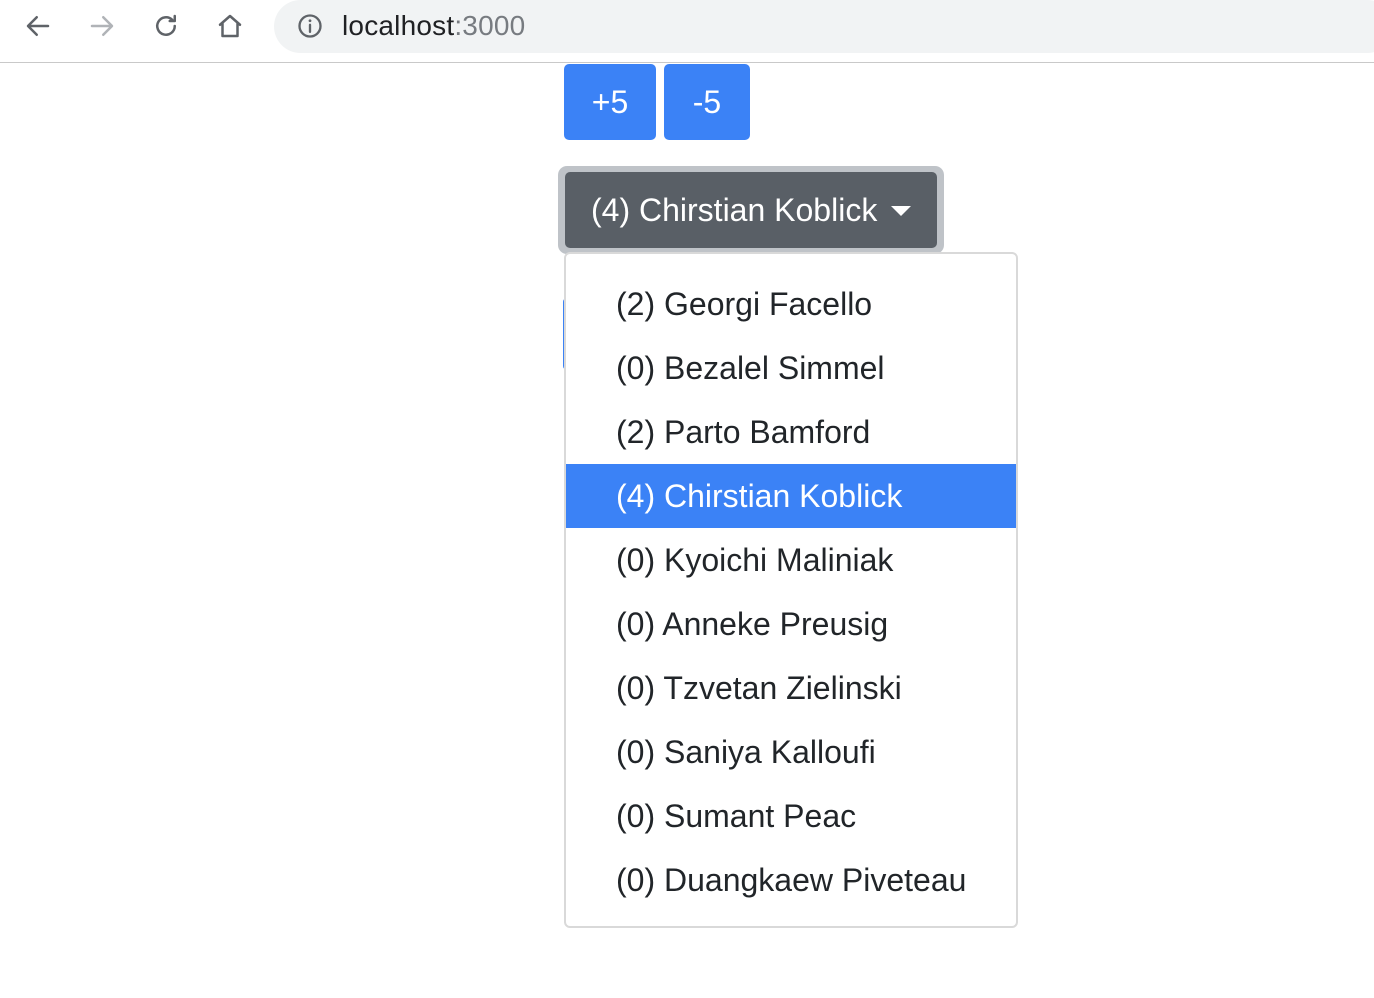  I want to click on reload-icon, so click(166, 25).